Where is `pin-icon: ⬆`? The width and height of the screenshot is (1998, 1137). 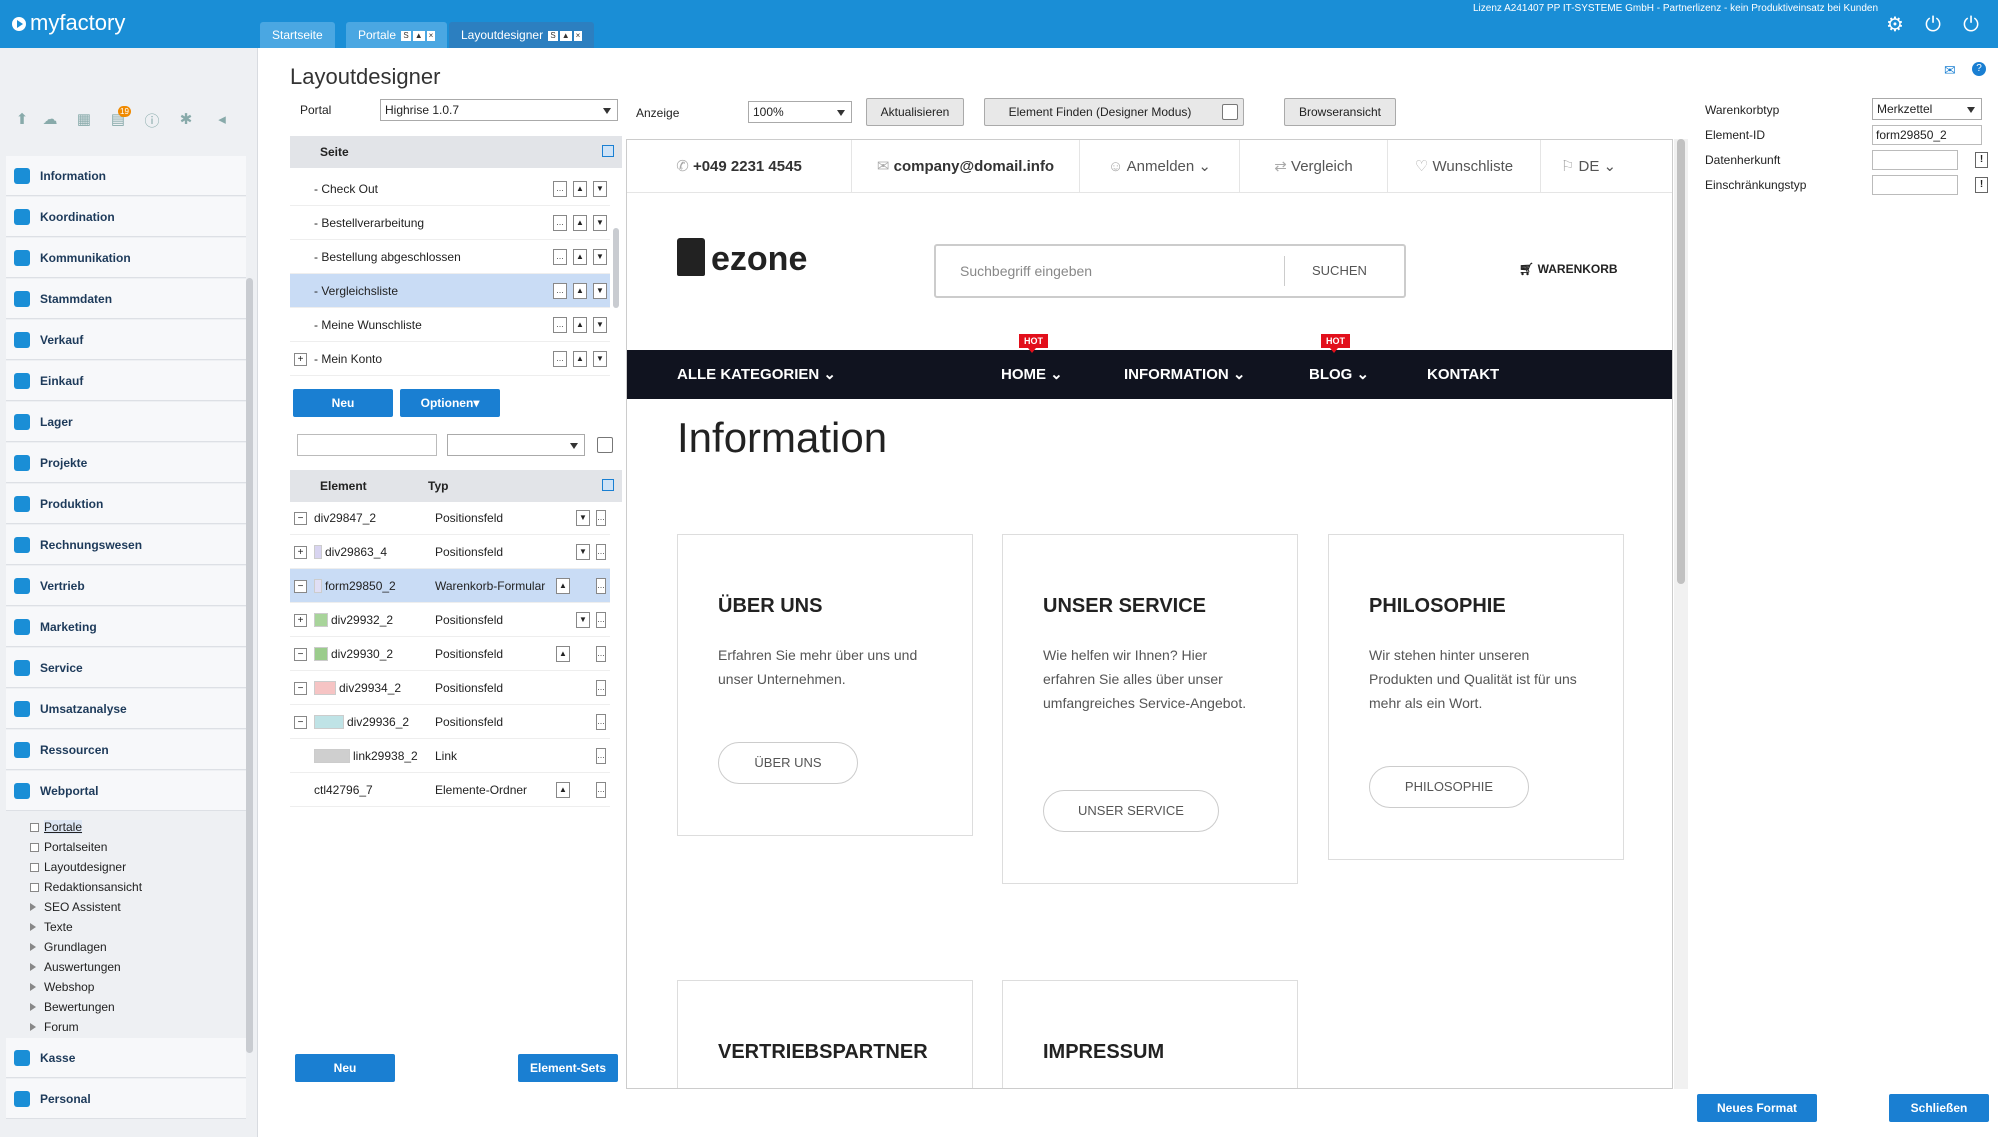 pin-icon: ⬆ is located at coordinates (22, 119).